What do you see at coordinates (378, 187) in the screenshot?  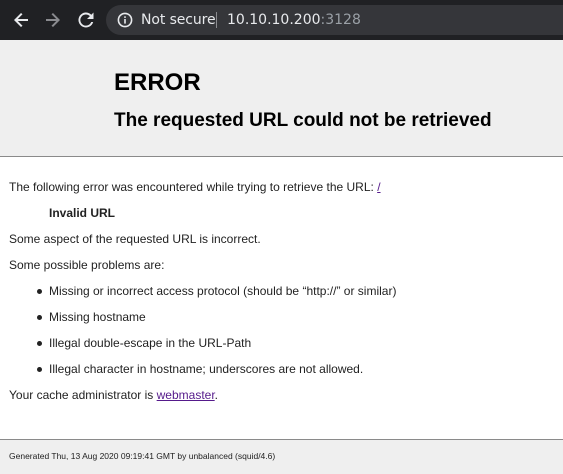 I see `requested-url-link: /` at bounding box center [378, 187].